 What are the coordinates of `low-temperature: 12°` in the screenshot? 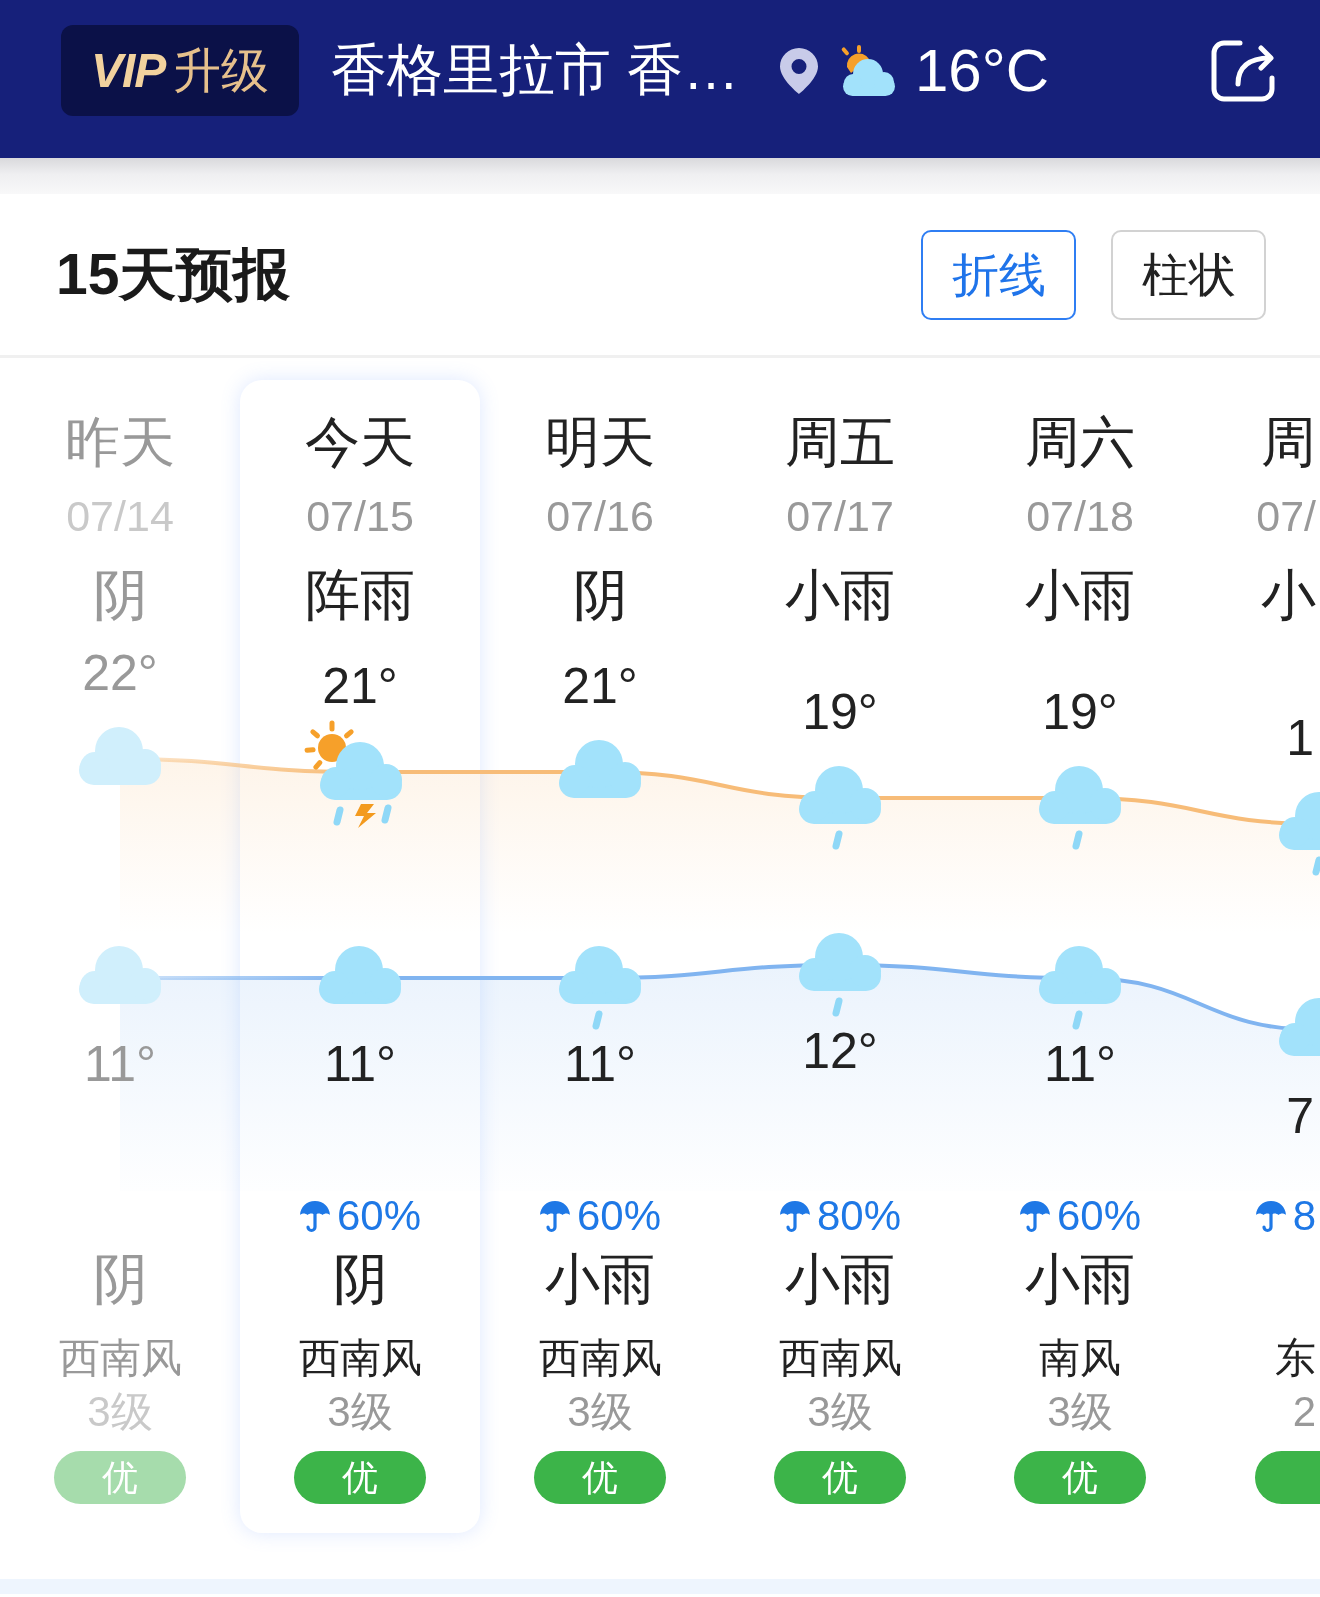 It's located at (840, 1051).